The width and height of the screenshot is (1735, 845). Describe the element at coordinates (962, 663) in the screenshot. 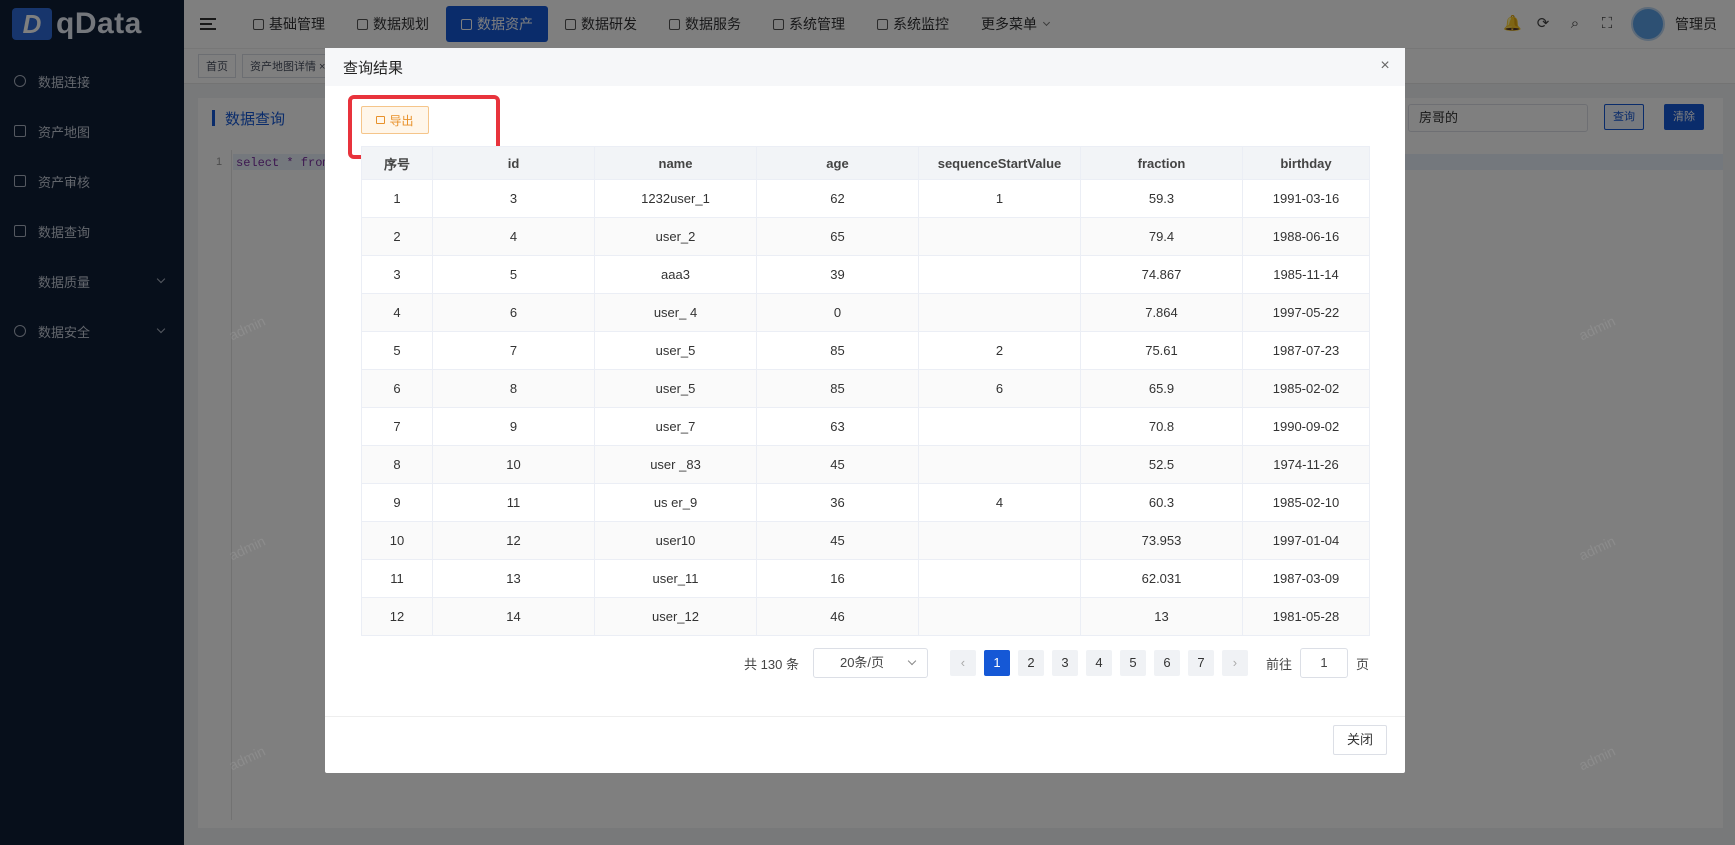

I see `prev-page-button: ‹` at that location.